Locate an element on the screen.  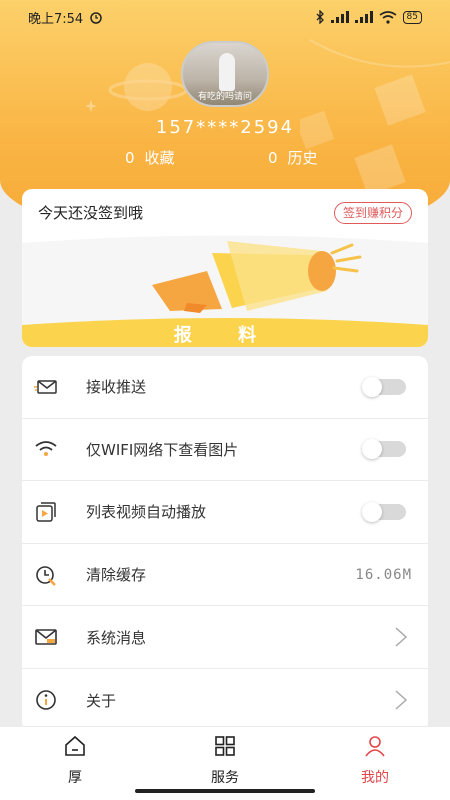
avatar: 有吃的吗请问 is located at coordinates (225, 74).